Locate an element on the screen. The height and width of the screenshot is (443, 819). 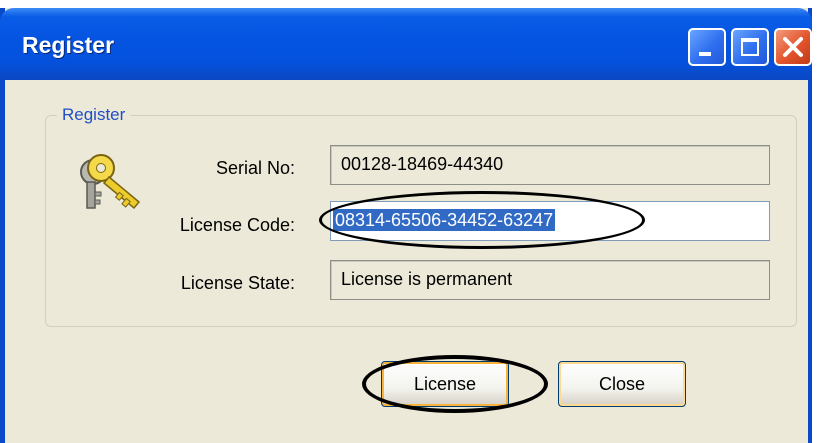
license-state-field: License is permanent is located at coordinates (550, 280).